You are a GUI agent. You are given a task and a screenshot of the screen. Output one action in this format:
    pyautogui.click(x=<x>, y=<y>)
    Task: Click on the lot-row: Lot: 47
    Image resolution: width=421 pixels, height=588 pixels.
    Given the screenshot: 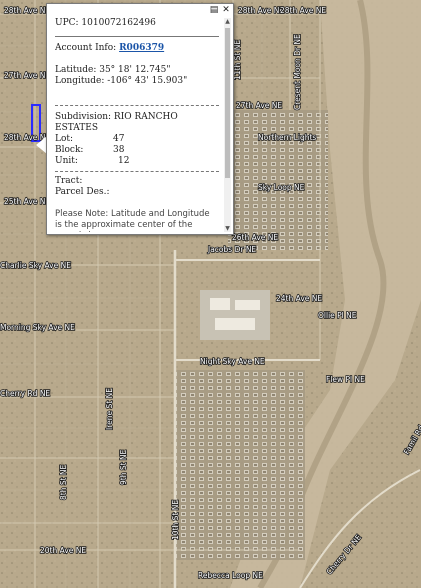 What is the action you would take?
    pyautogui.click(x=90, y=139)
    